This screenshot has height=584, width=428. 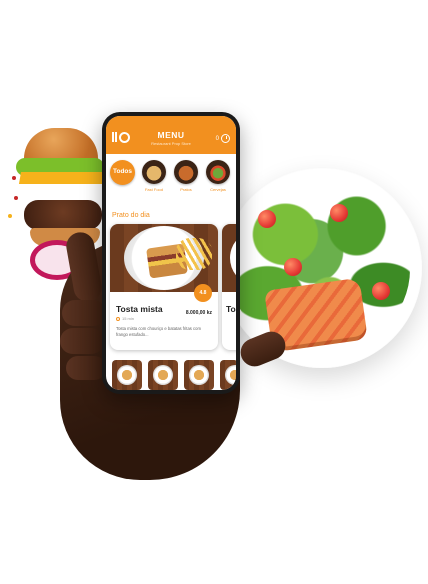 I want to click on app-header: MENU Restaurant Prop Store 0, so click(x=171, y=135).